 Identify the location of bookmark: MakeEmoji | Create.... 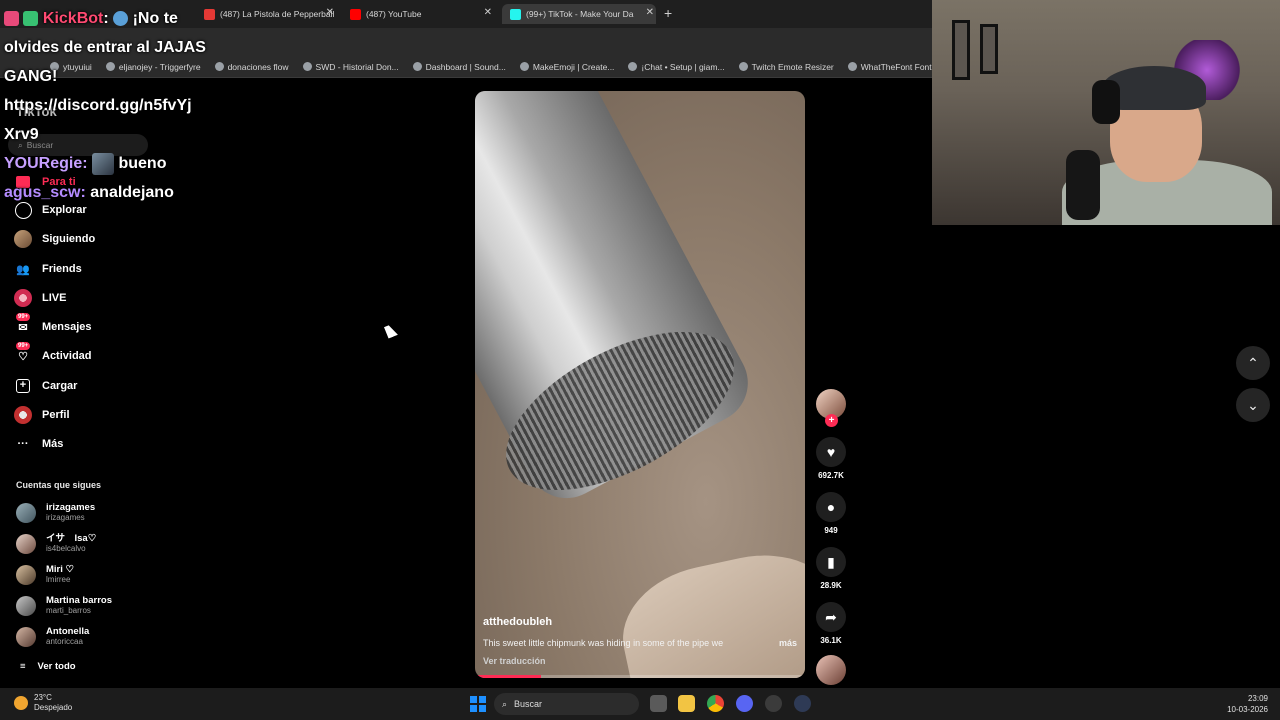
(566, 67).